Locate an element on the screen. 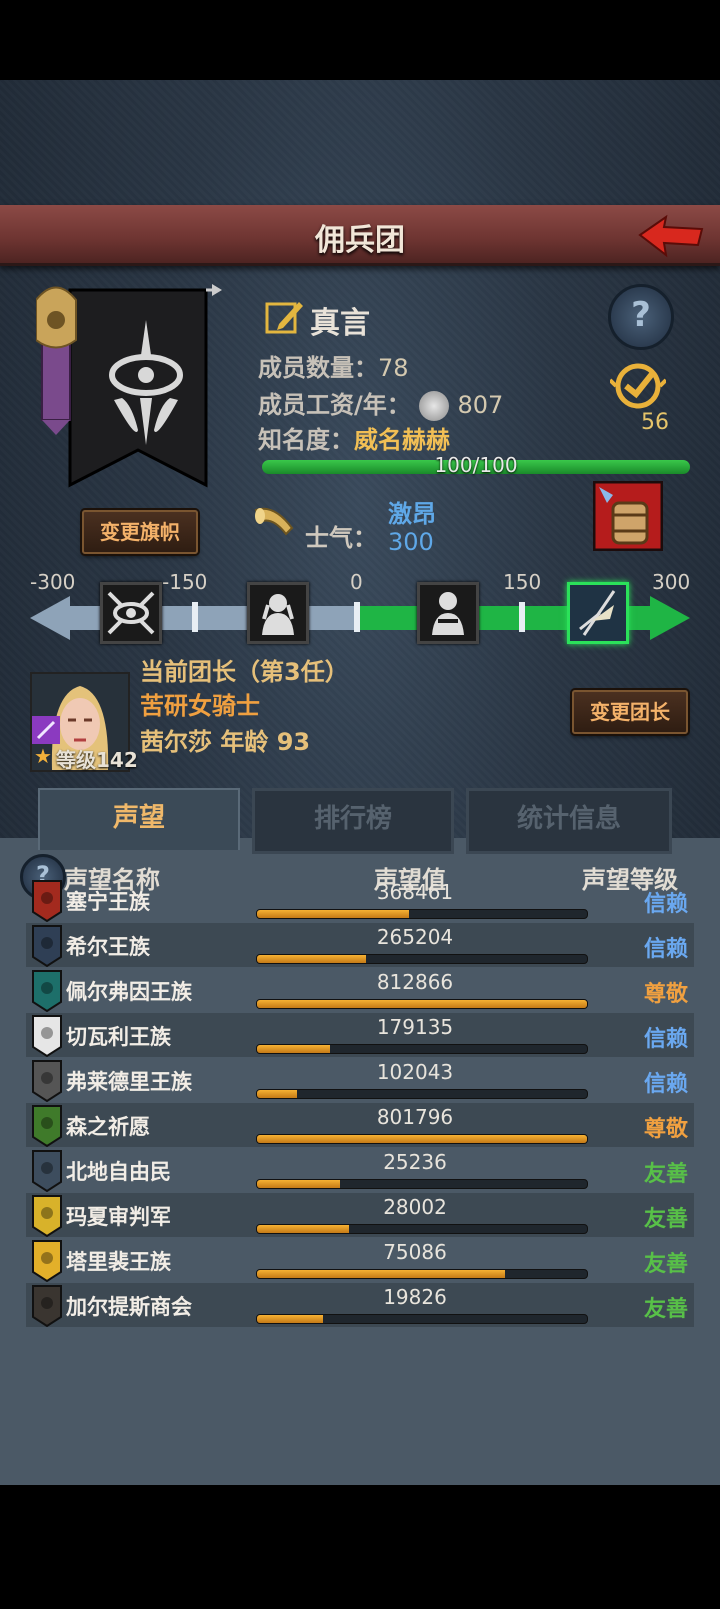  supply-barrel-icon is located at coordinates (628, 516).